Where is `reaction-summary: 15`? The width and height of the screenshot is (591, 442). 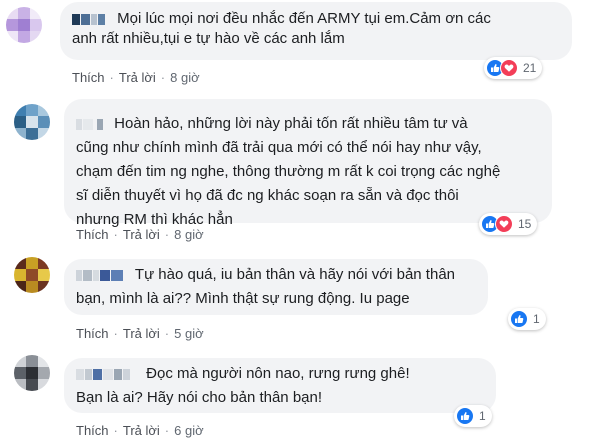
reaction-summary: 15 is located at coordinates (508, 224).